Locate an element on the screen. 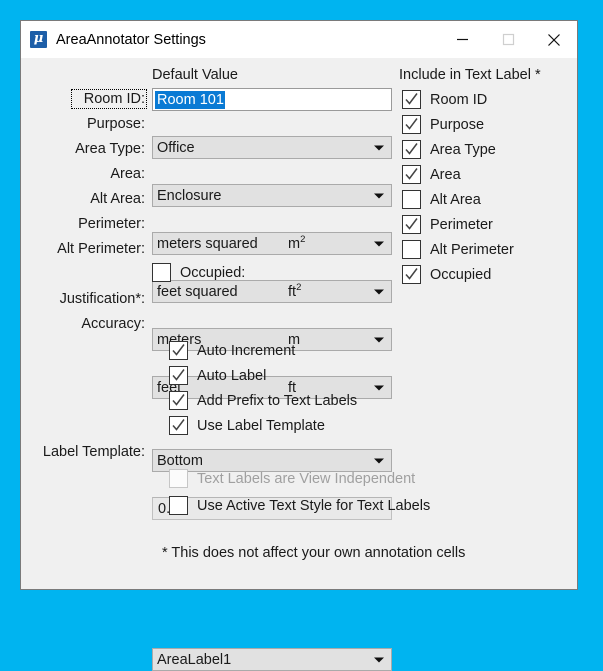  include-room-id-label: Room ID is located at coordinates (459, 99).